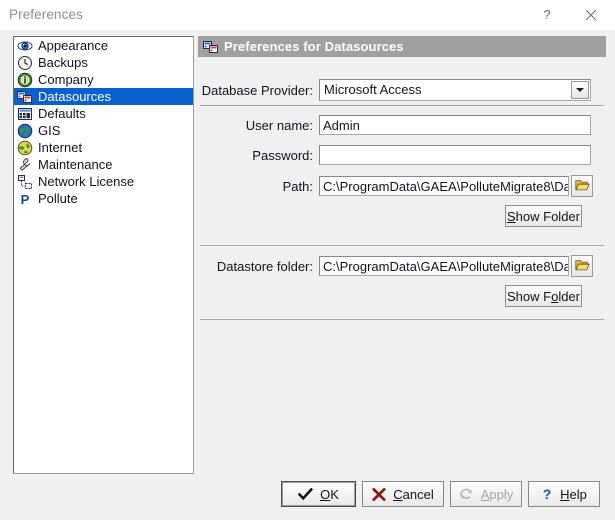 The image size is (615, 520). Describe the element at coordinates (402, 319) in the screenshot. I see `divider-after-datastore` at that location.